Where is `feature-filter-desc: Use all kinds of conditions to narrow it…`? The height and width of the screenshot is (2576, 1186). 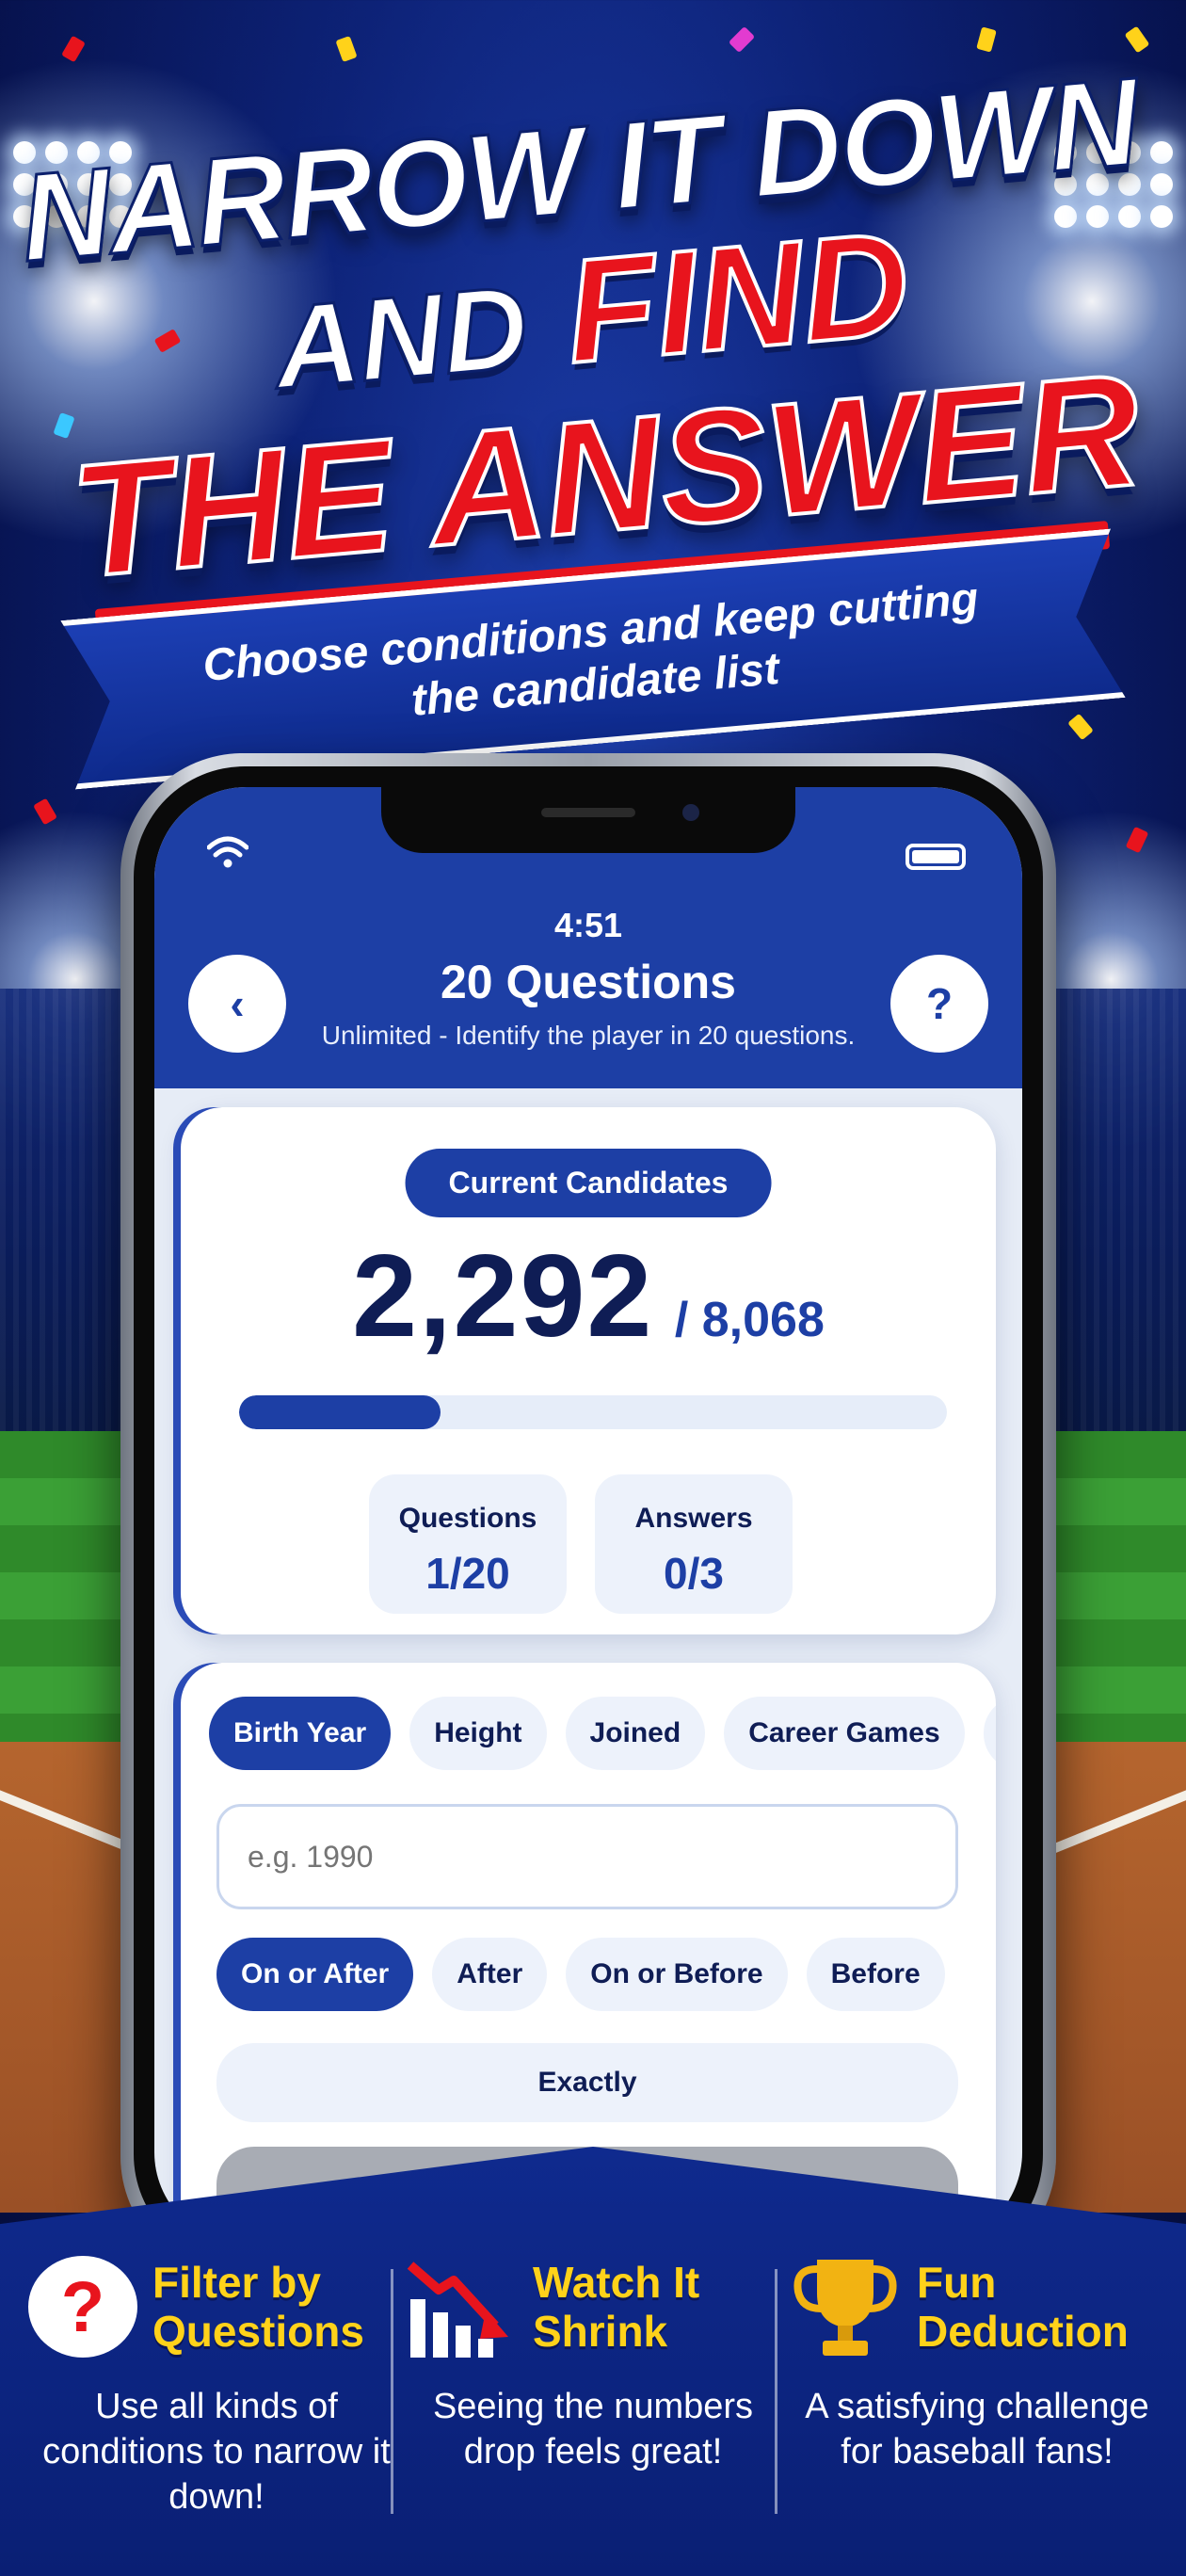
feature-filter-desc: Use all kinds of conditions to narrow it… is located at coordinates (216, 2452).